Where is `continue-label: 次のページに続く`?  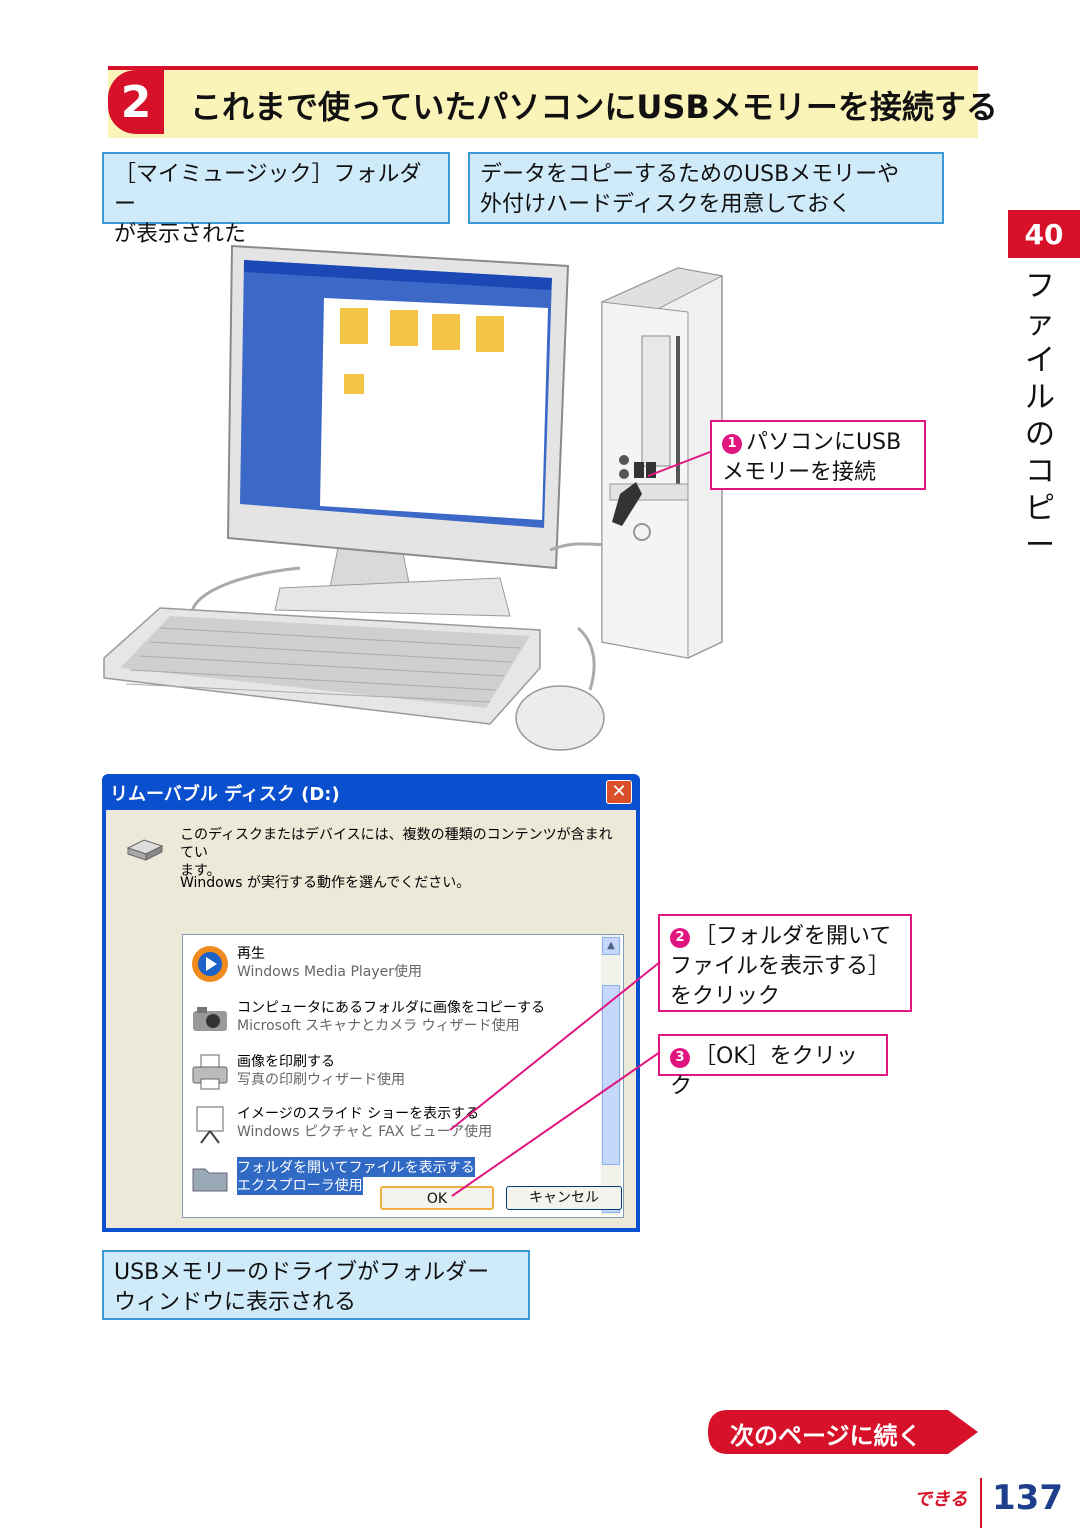
continue-label: 次のページに続く is located at coordinates (826, 1436).